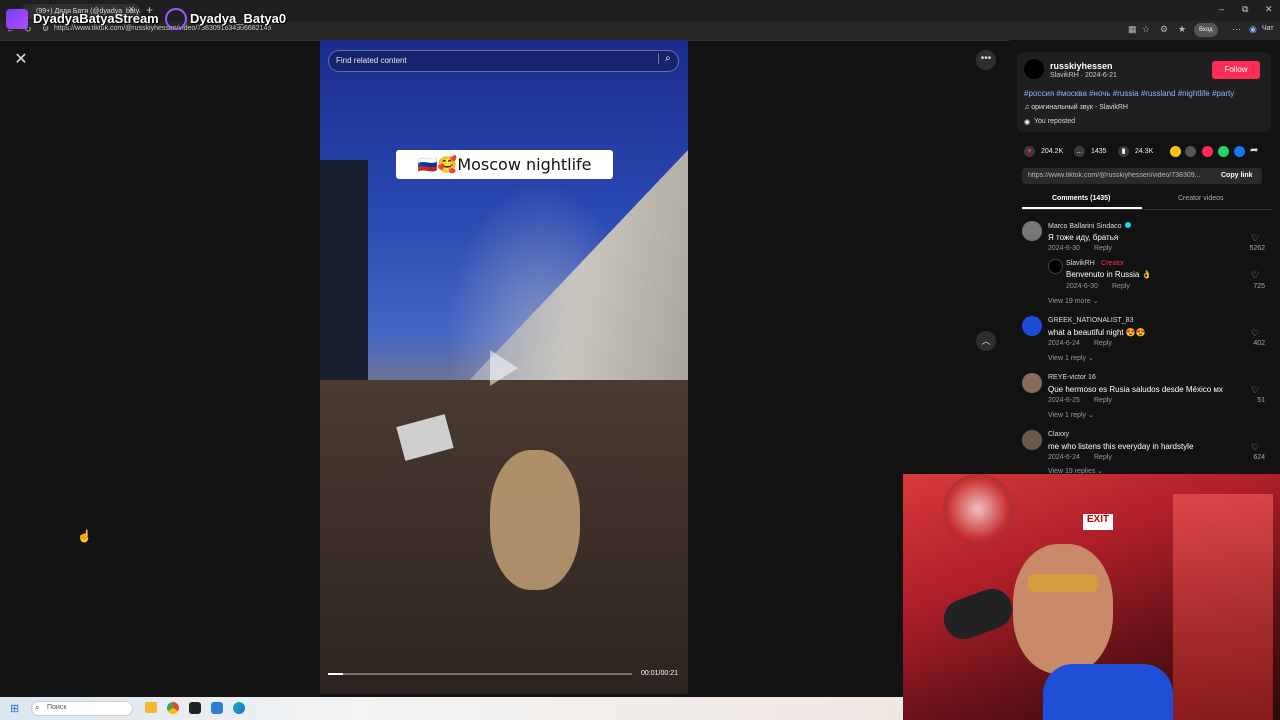 The height and width of the screenshot is (720, 1280). What do you see at coordinates (1098, 522) in the screenshot?
I see `exit-sign: EXIT` at bounding box center [1098, 522].